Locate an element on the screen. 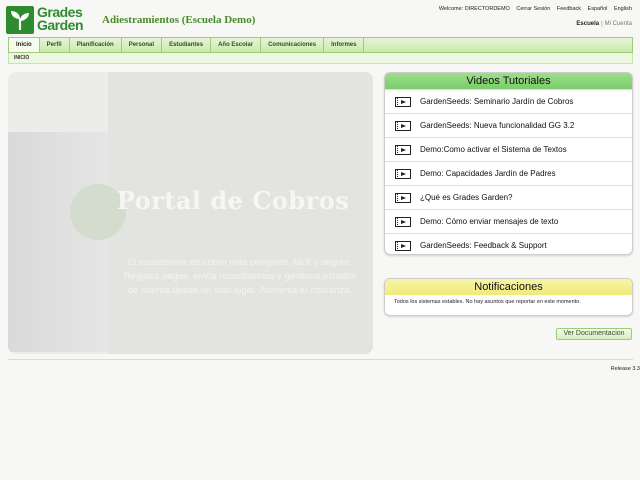  video-item: GardenSeeds: Feedback & Support is located at coordinates (508, 243).